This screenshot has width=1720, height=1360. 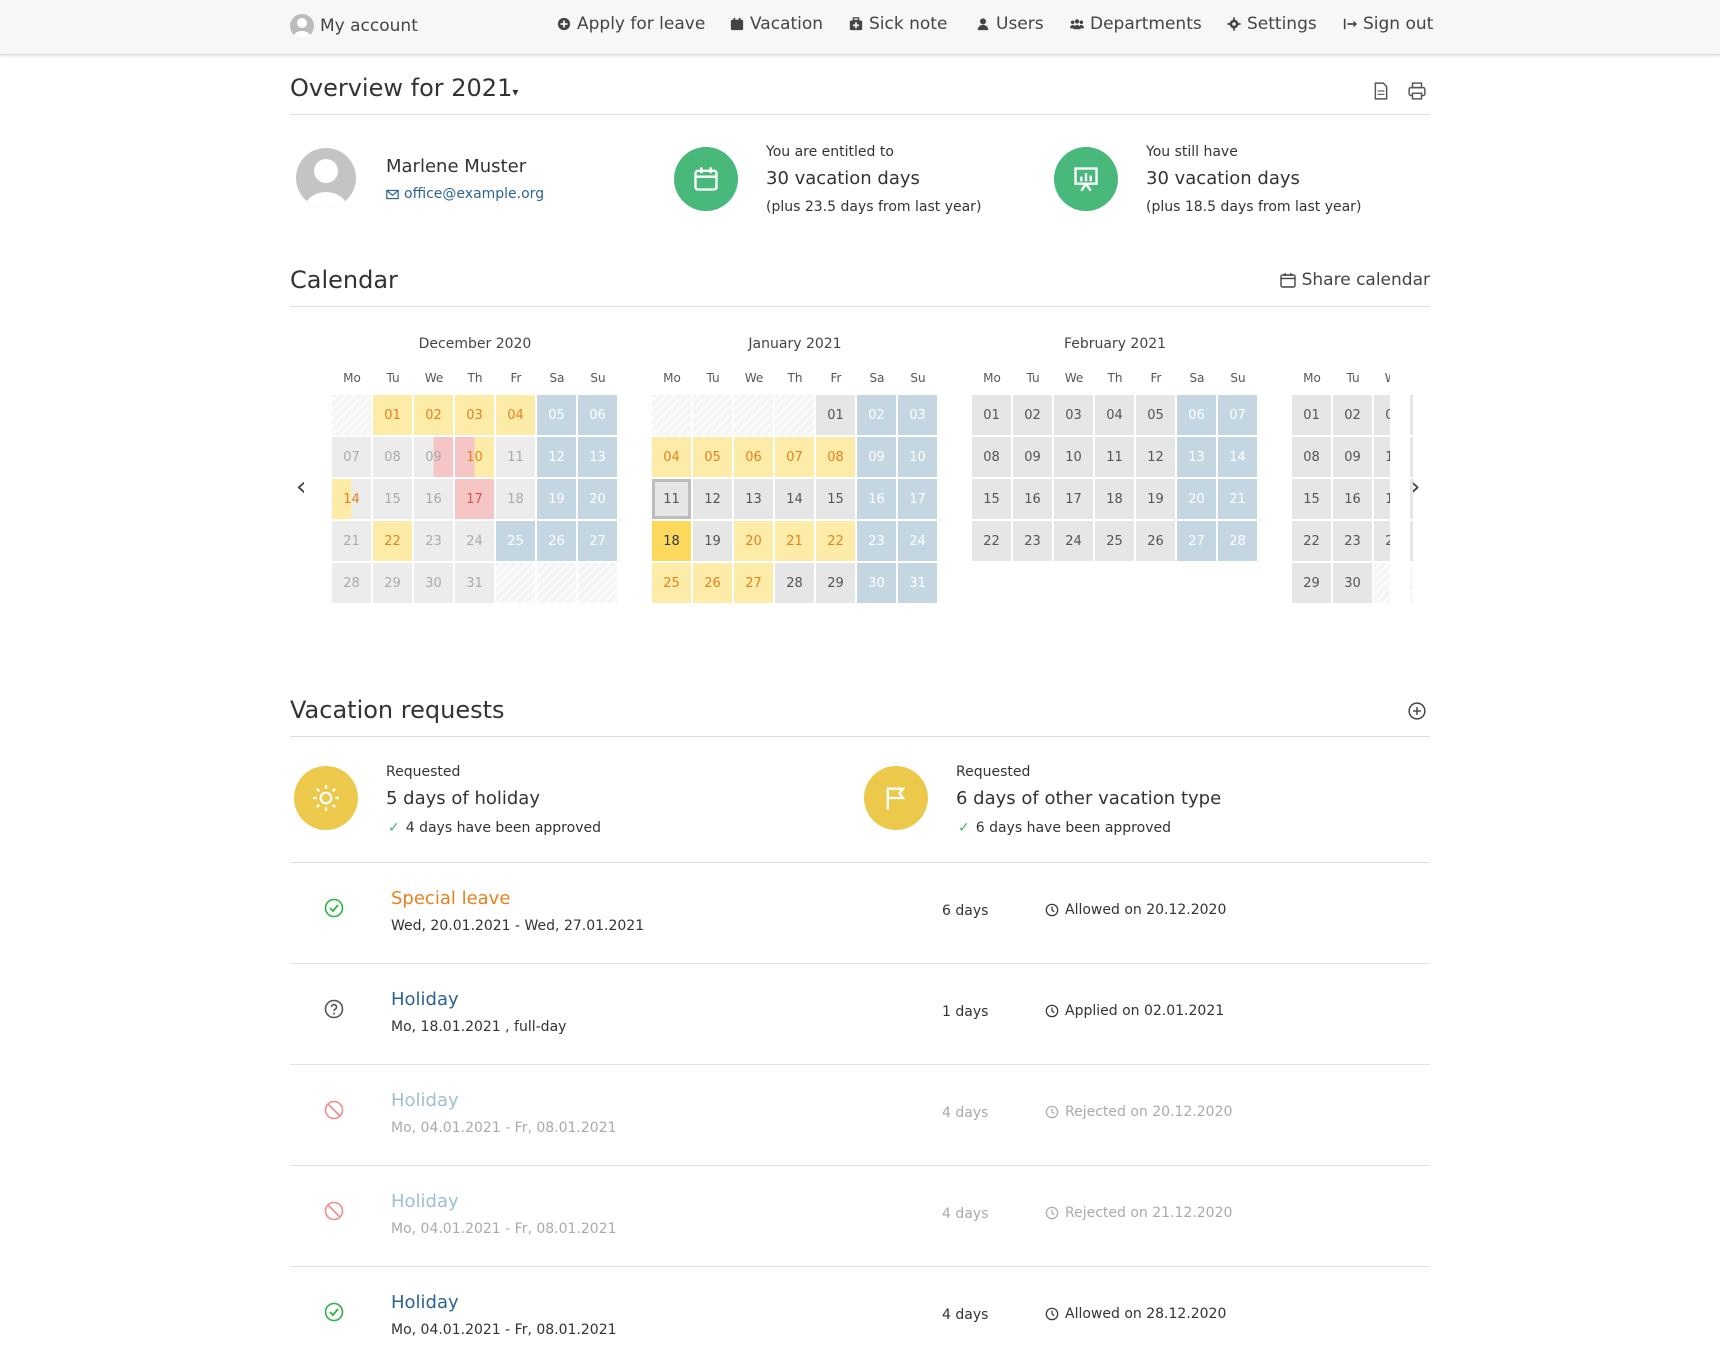 What do you see at coordinates (830, 152) in the screenshot?
I see `entitled-label: You are entitled to` at bounding box center [830, 152].